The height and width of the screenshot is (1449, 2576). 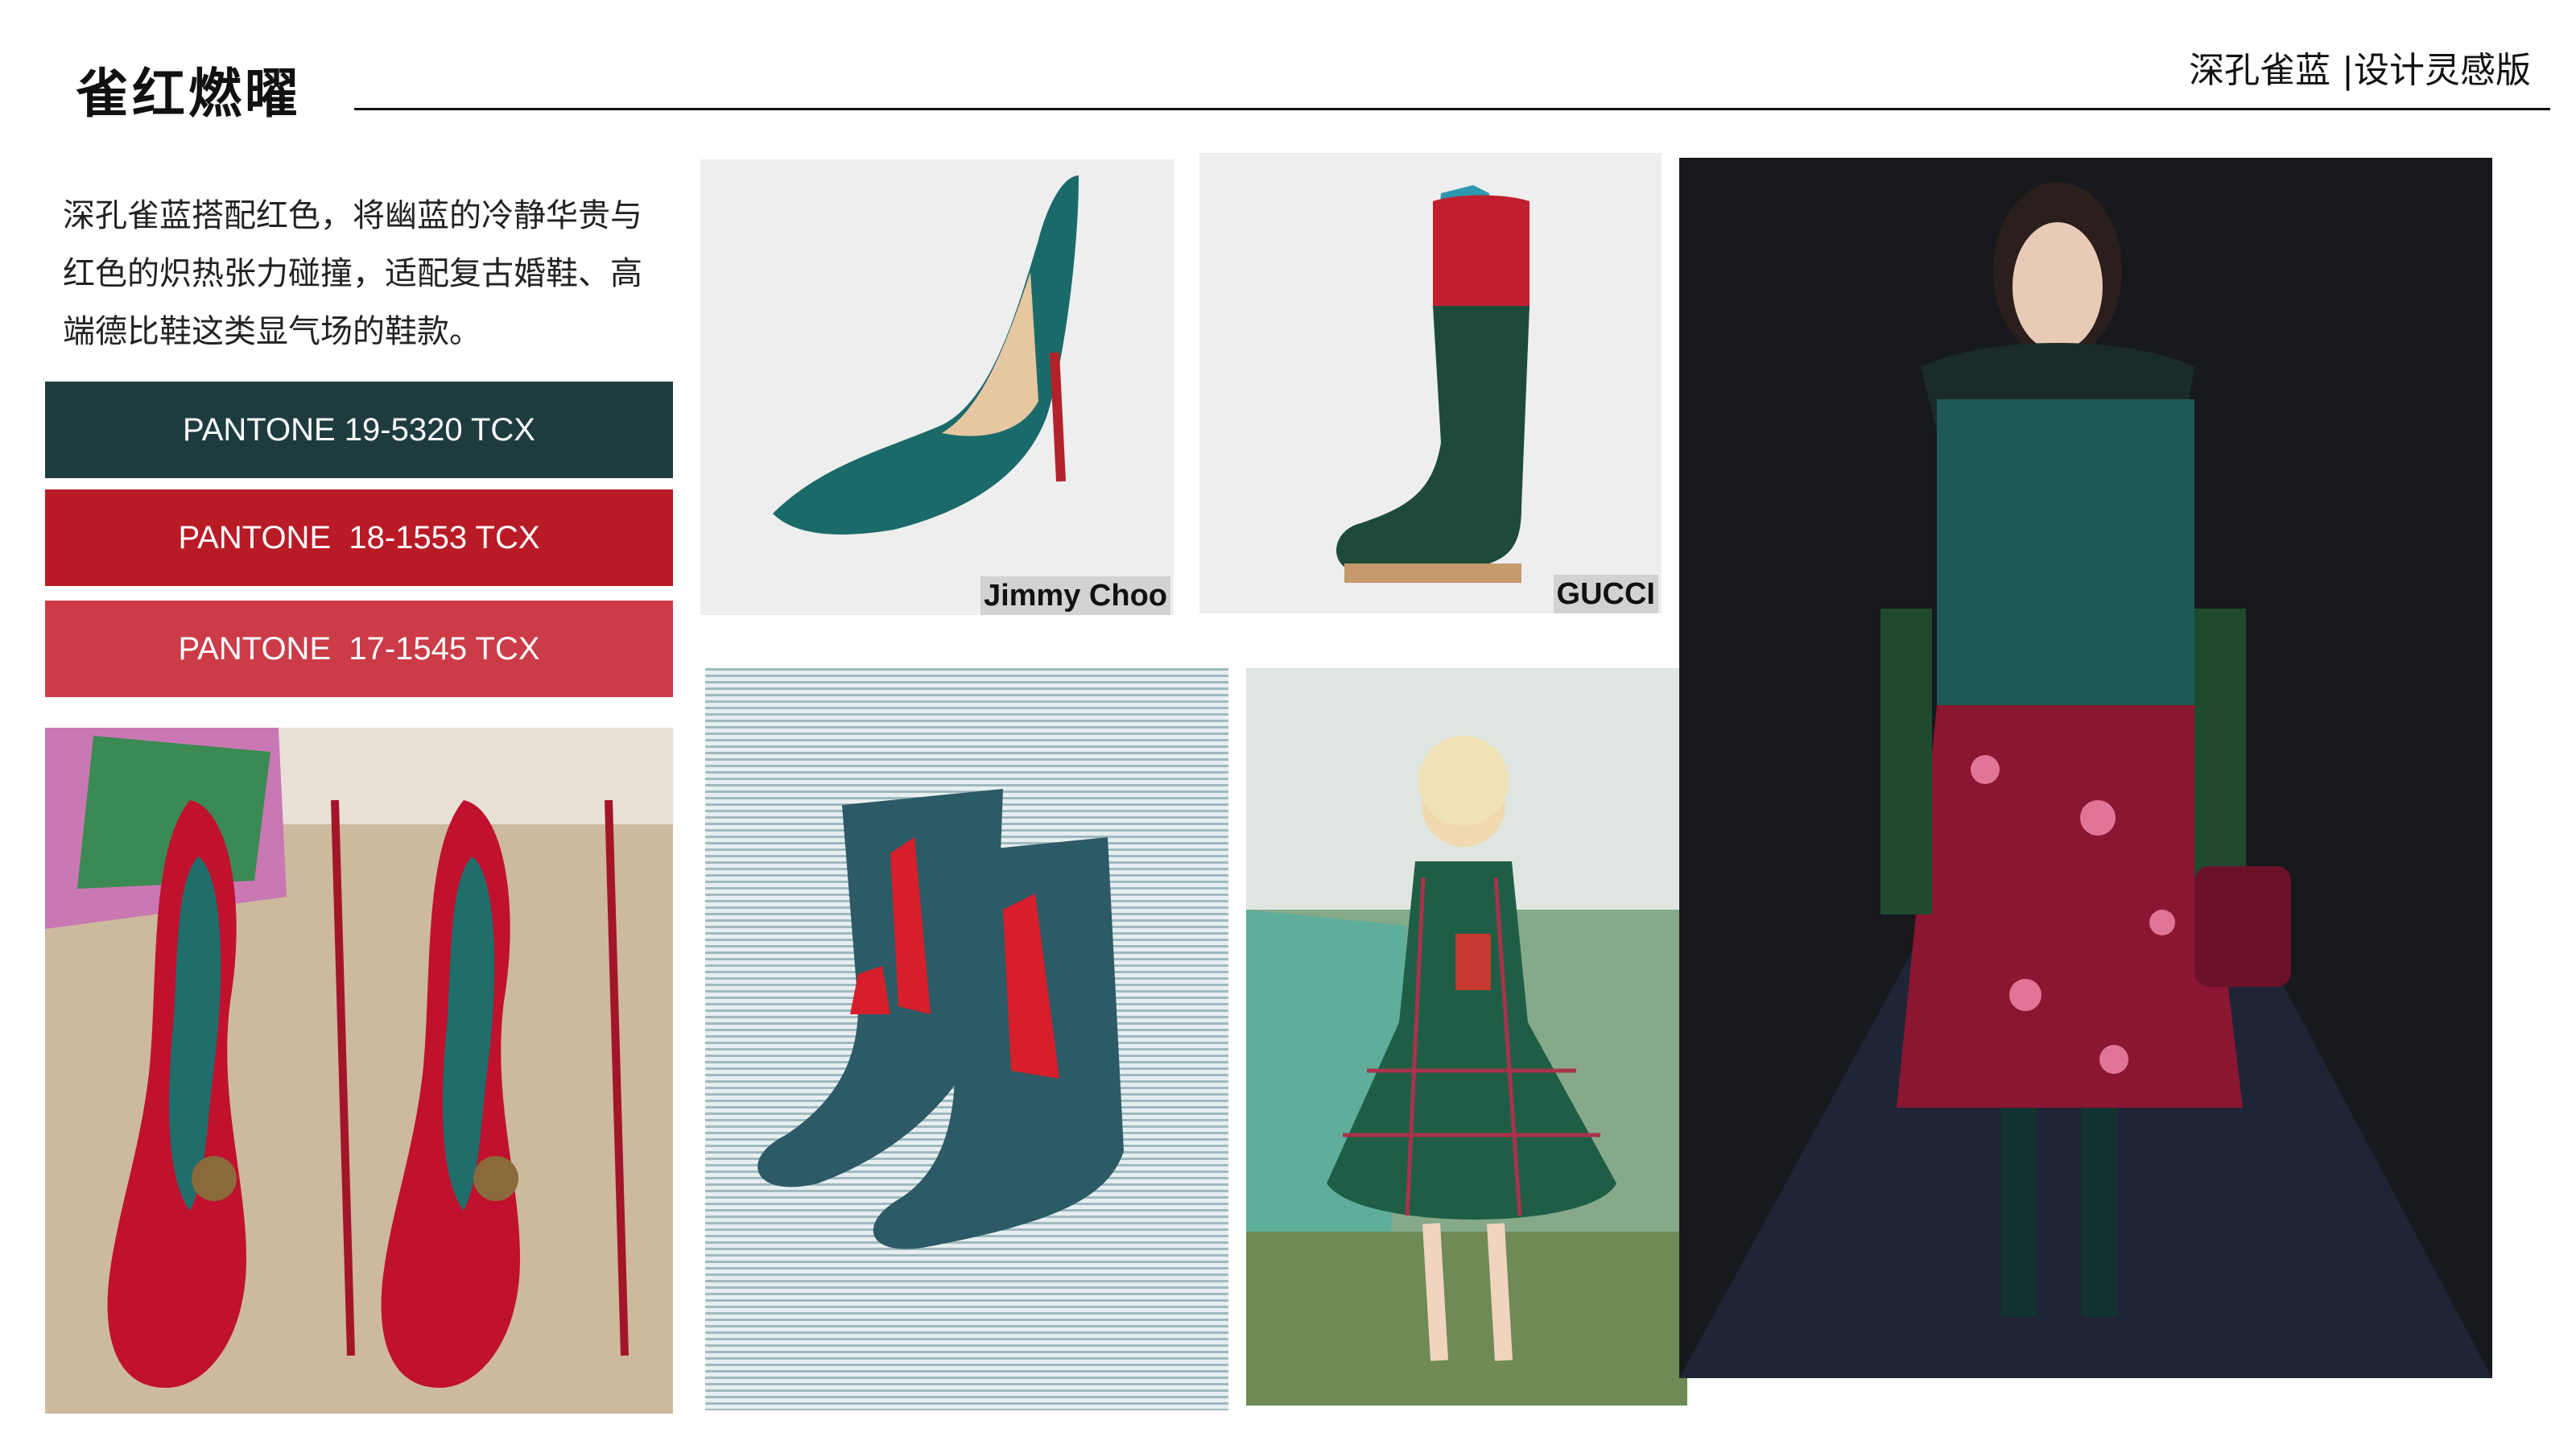 I want to click on brand-label-jimmy-choo: Jimmy Choo, so click(x=1075, y=595).